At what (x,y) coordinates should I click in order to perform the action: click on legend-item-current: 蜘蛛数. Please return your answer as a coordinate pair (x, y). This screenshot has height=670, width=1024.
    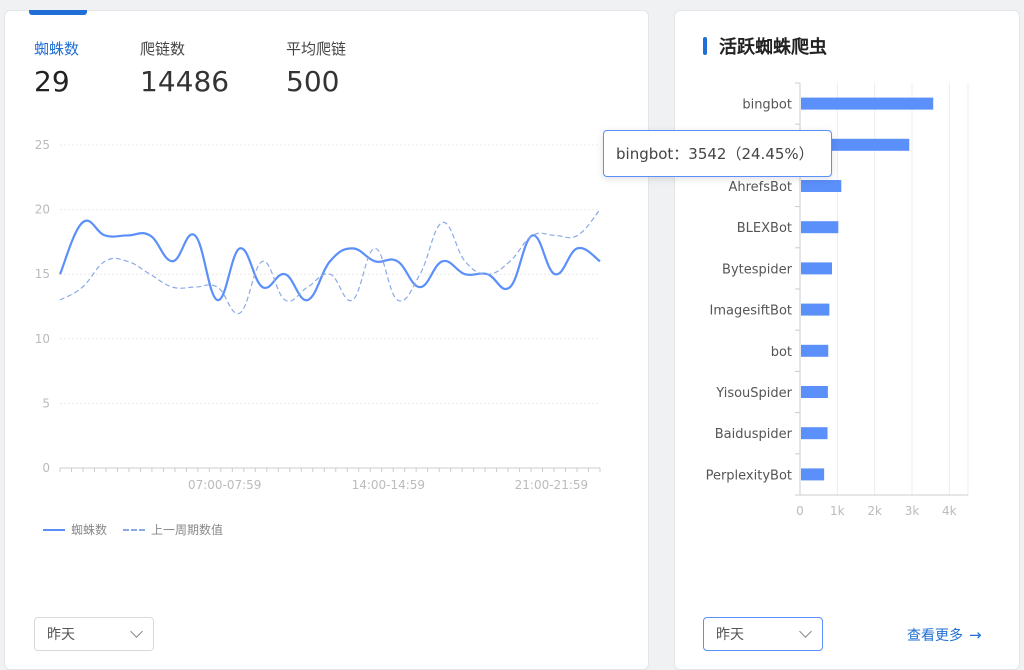
    Looking at the image, I should click on (75, 529).